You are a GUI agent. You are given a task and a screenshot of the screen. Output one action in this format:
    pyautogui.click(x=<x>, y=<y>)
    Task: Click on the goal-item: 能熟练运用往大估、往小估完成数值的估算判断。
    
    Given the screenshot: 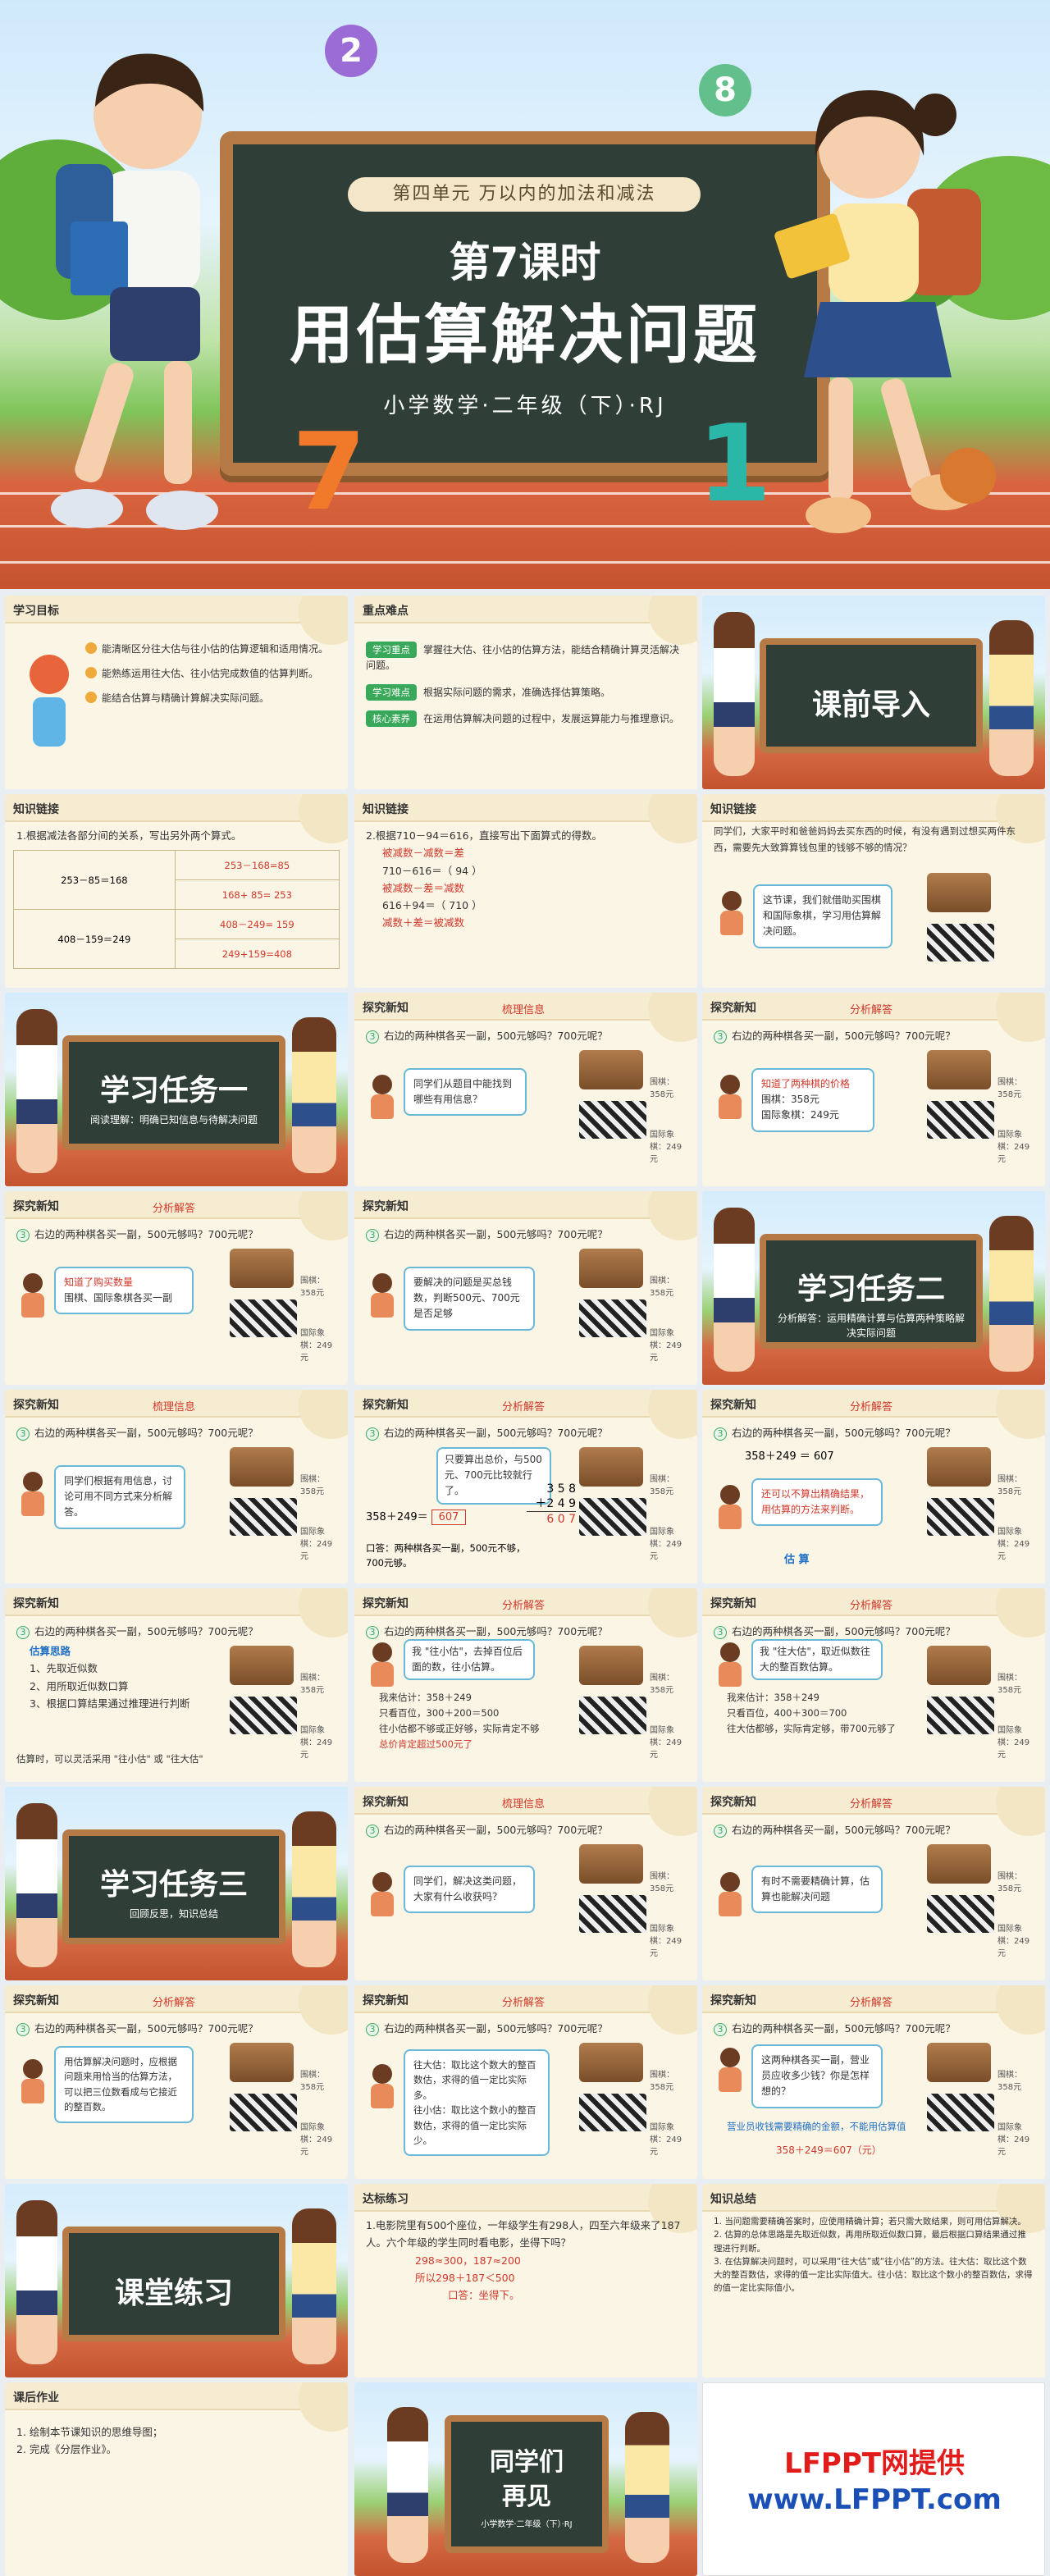 What is the action you would take?
    pyautogui.click(x=210, y=673)
    